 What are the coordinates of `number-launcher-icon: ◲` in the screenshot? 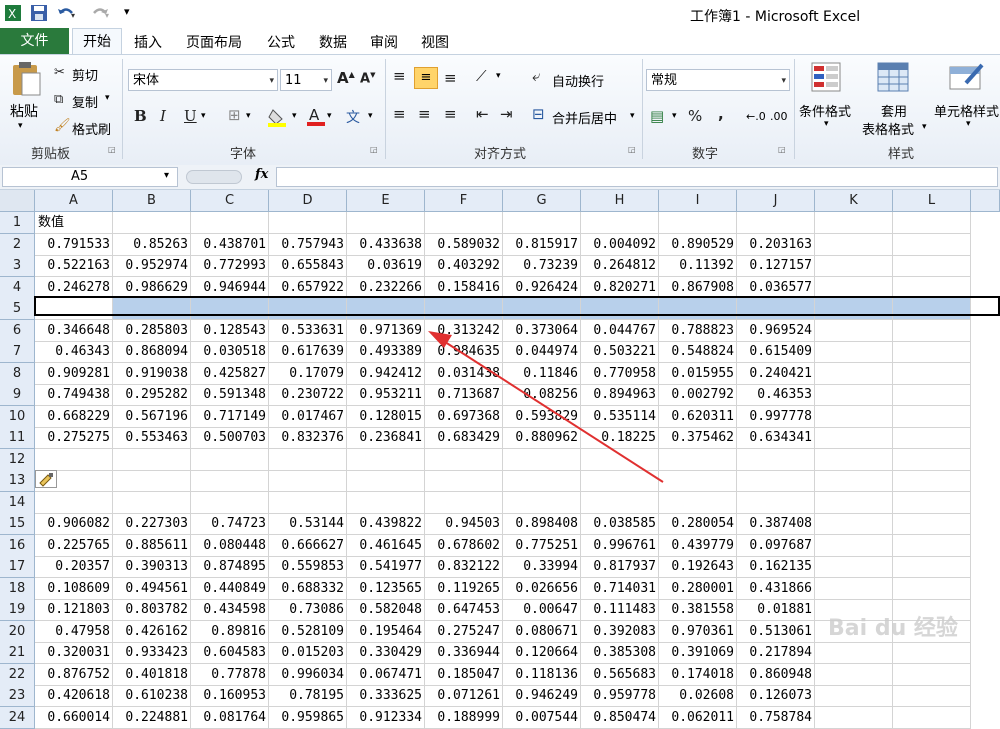 It's located at (782, 149).